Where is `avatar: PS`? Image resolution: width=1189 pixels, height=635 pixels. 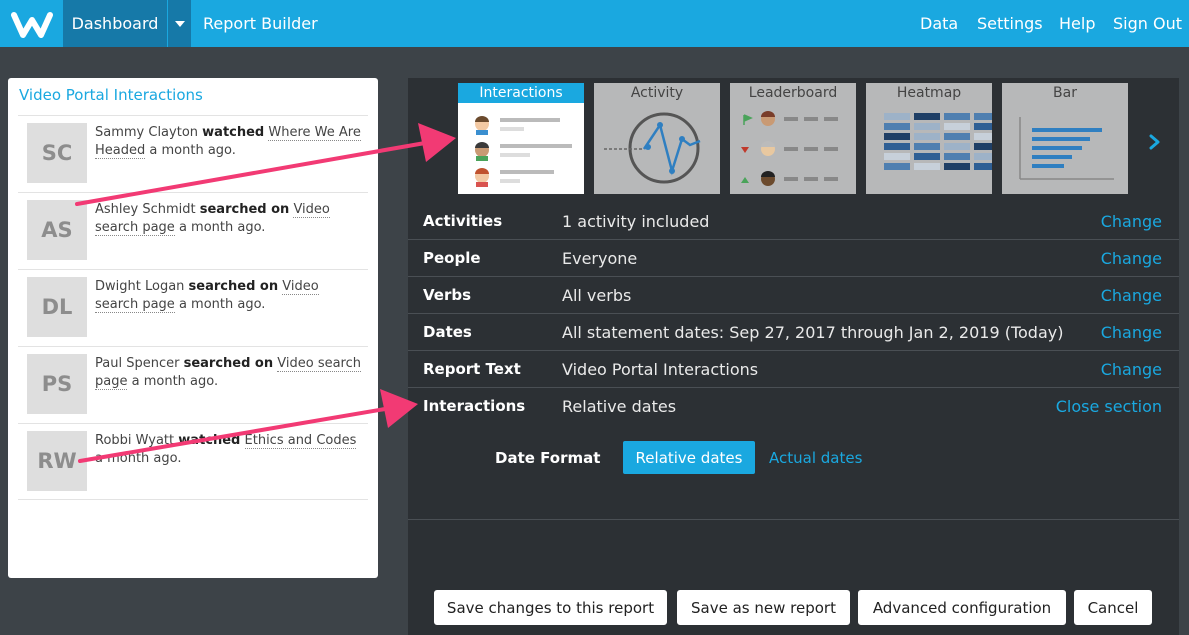
avatar: PS is located at coordinates (57, 384).